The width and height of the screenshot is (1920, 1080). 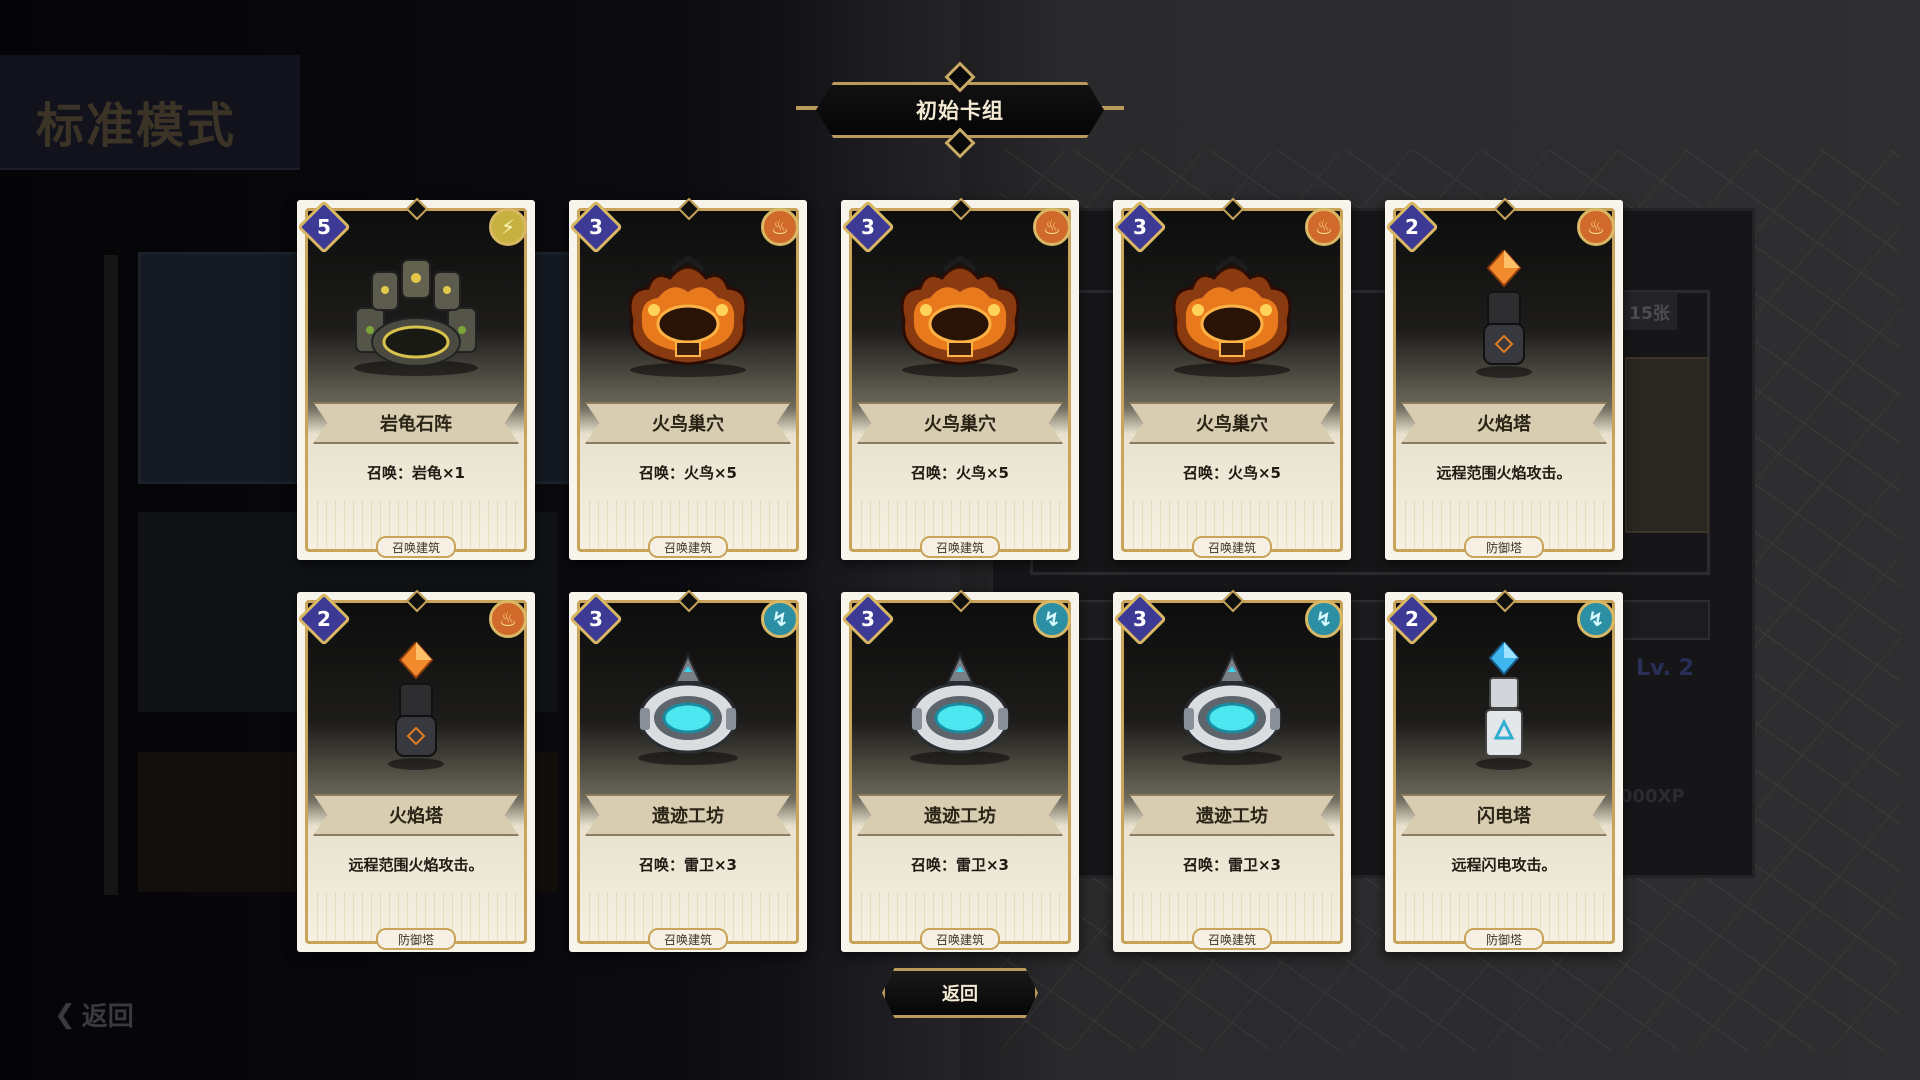 What do you see at coordinates (508, 227) in the screenshot?
I see `bolt-icon: ⚡` at bounding box center [508, 227].